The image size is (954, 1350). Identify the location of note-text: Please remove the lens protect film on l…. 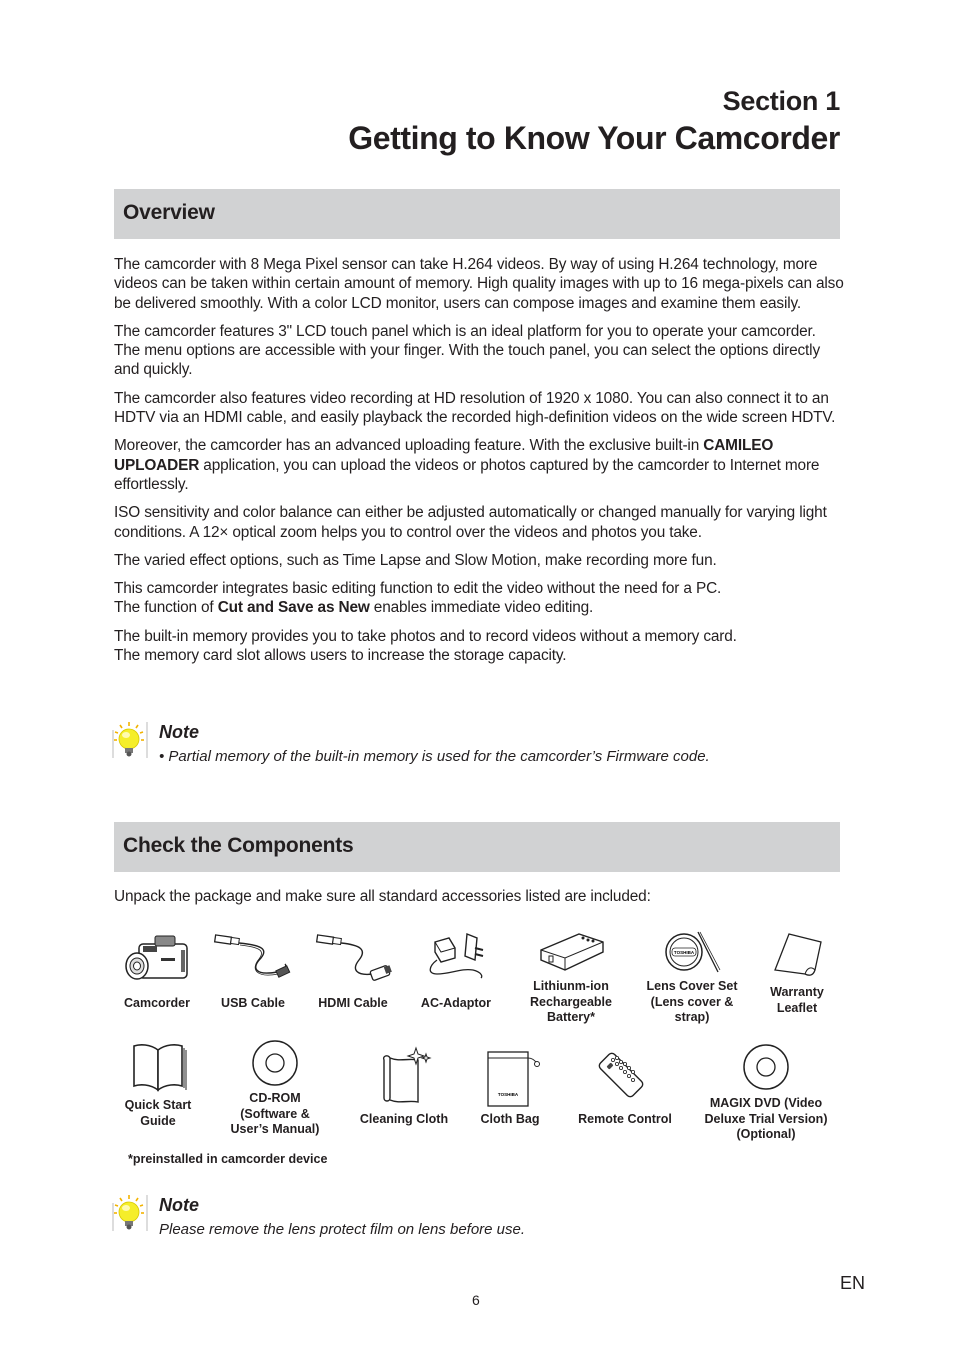
(342, 1229).